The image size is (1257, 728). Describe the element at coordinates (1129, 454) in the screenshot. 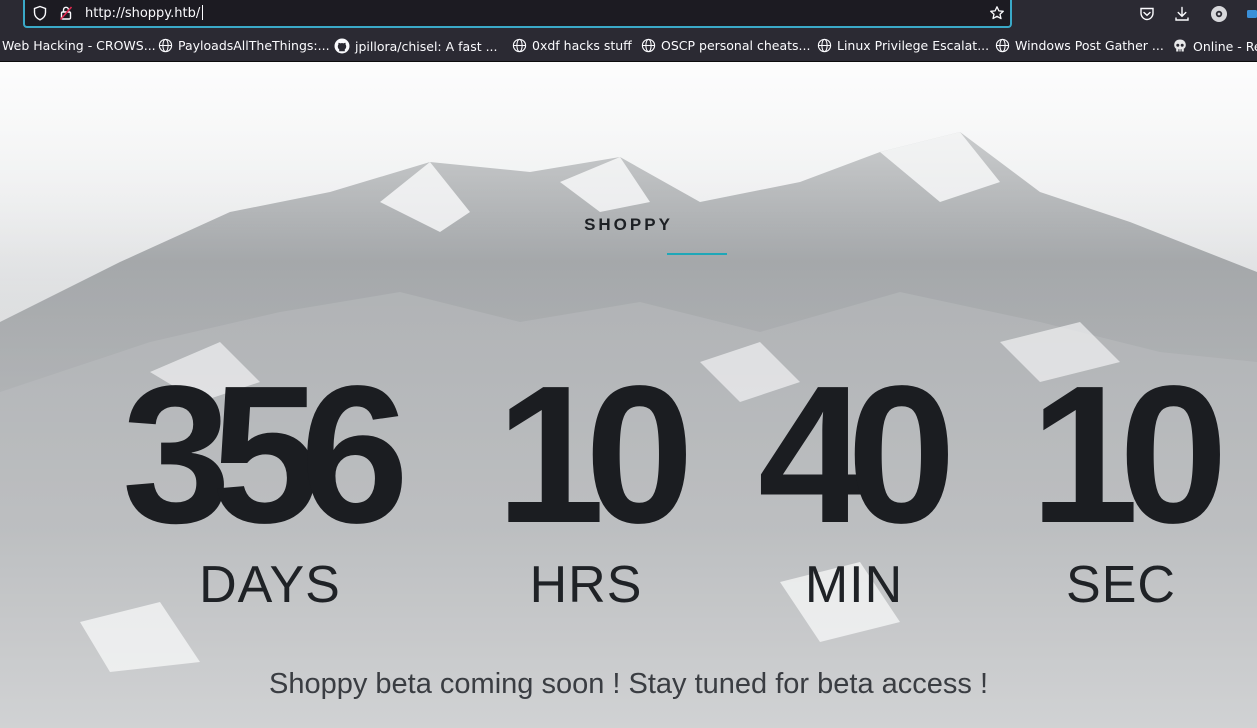

I see `countdown-seconds-value: 10` at that location.